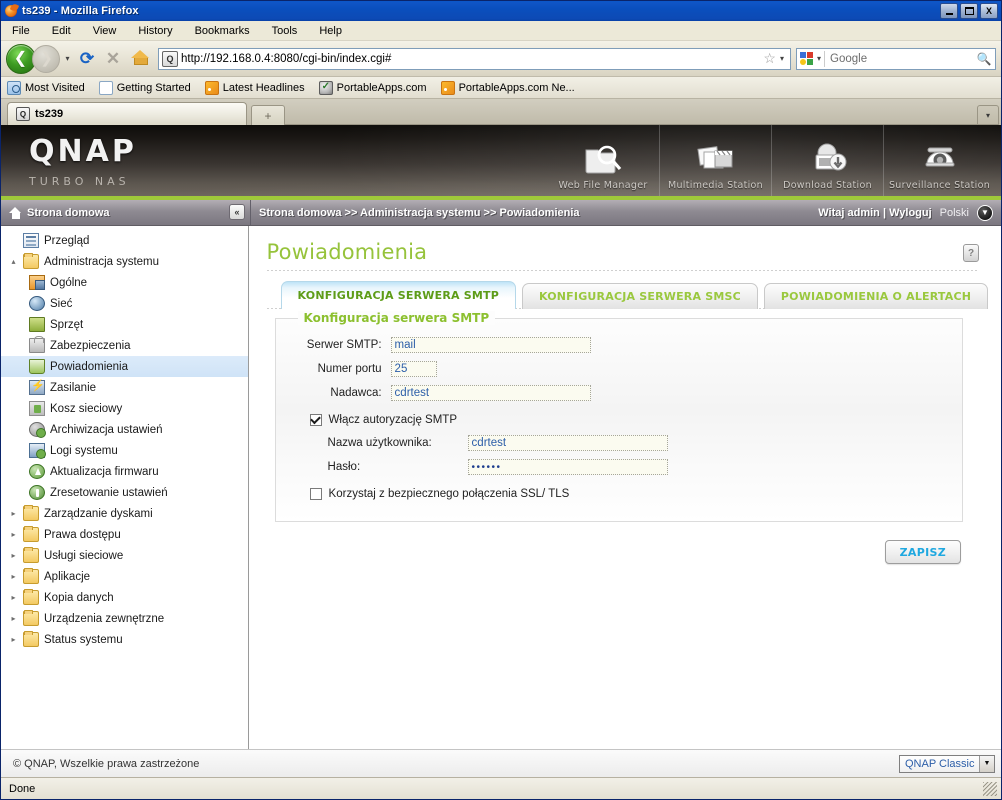  What do you see at coordinates (947, 763) in the screenshot?
I see `theme-select: QNAP Classic ▼` at bounding box center [947, 763].